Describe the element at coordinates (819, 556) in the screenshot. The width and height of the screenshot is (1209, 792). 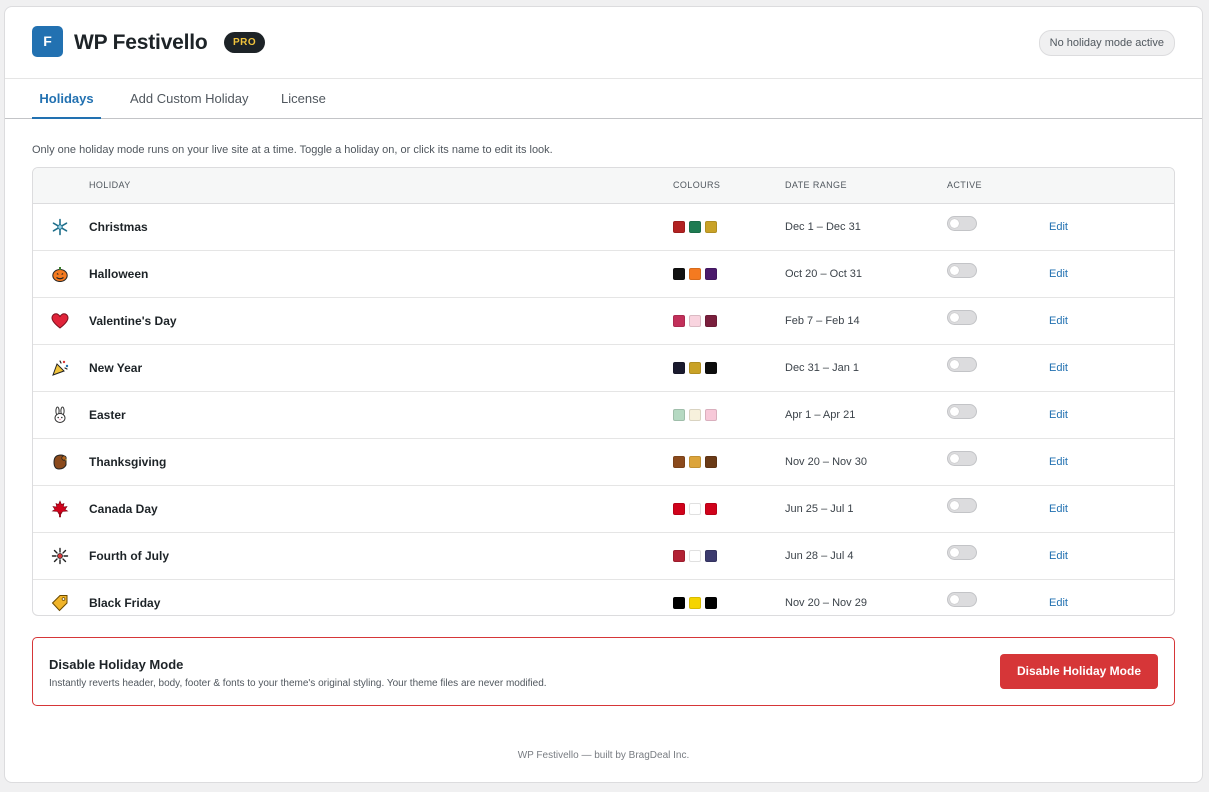
I see `date-range: Jun 28 – Jul 4` at that location.